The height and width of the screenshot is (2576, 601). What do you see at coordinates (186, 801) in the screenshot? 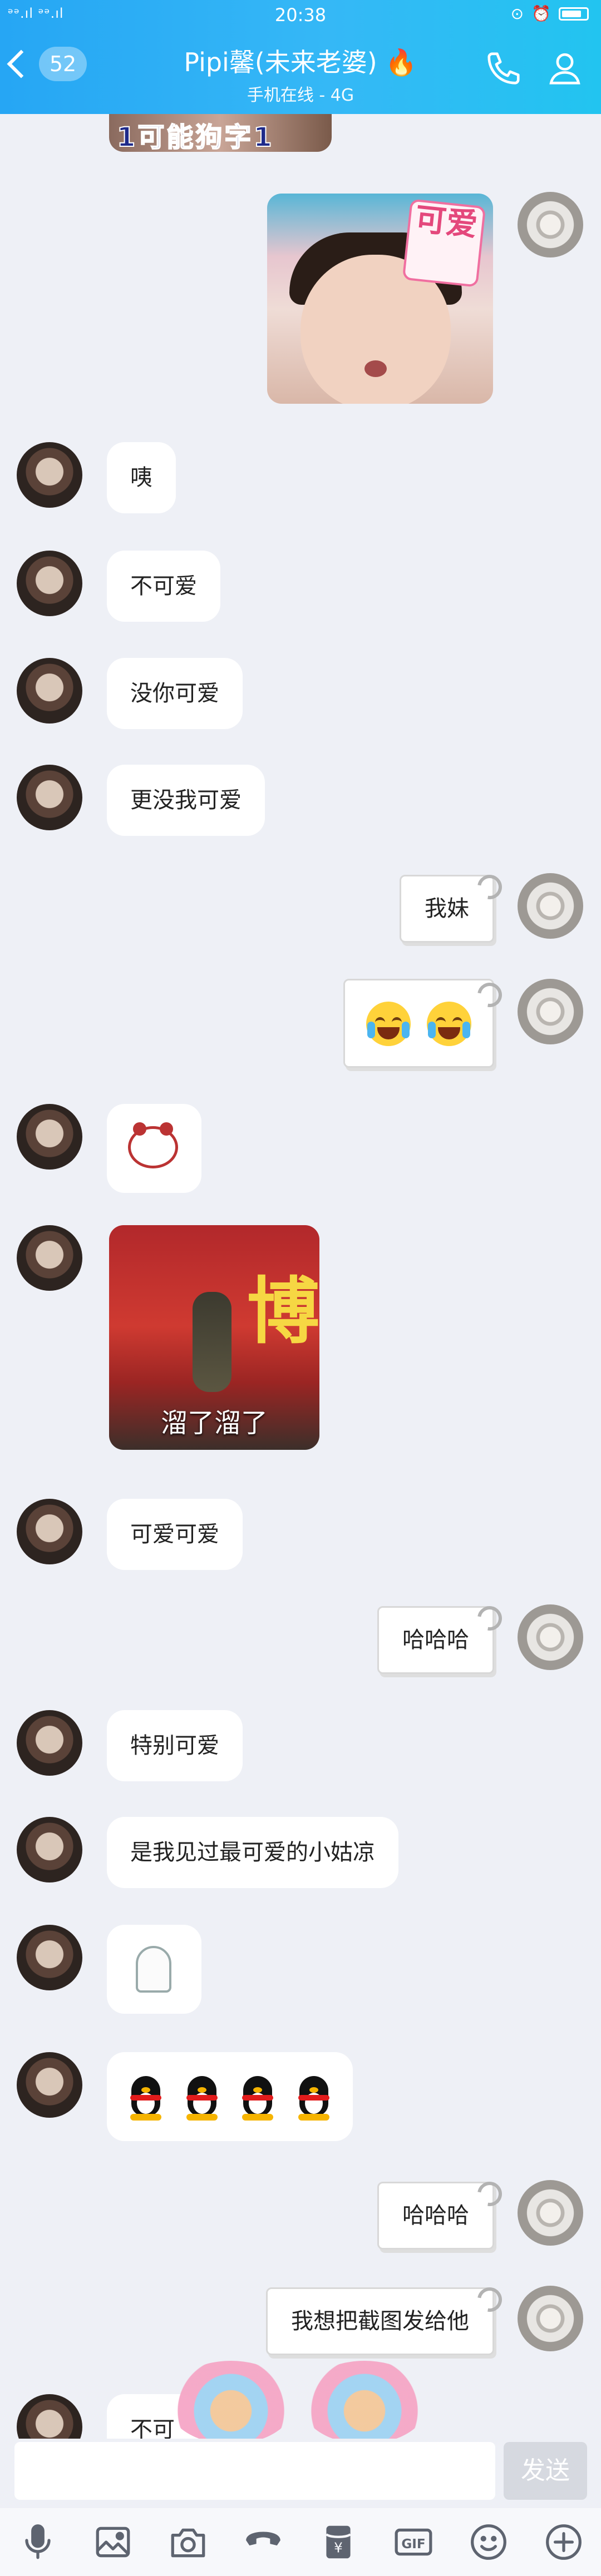
I see `message-bubble: 更没我可爱` at bounding box center [186, 801].